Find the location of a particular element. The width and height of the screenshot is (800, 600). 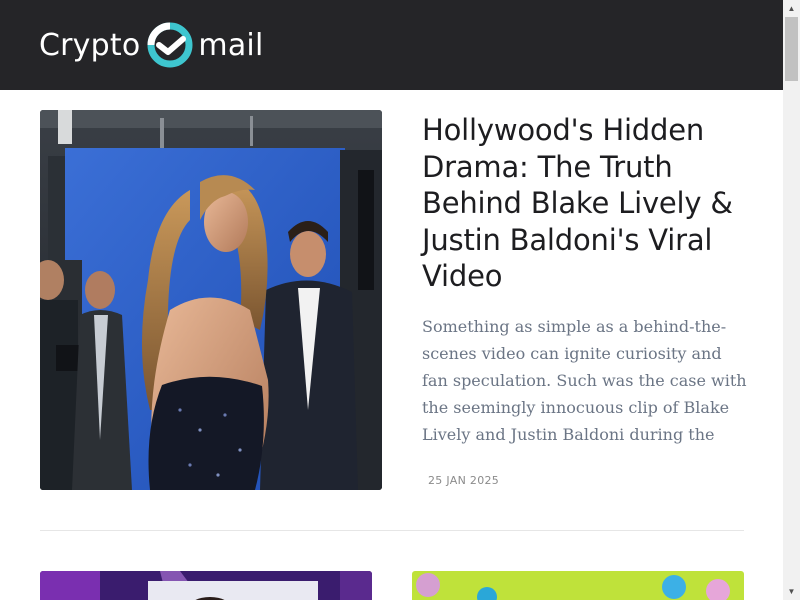

section-divider is located at coordinates (392, 530).